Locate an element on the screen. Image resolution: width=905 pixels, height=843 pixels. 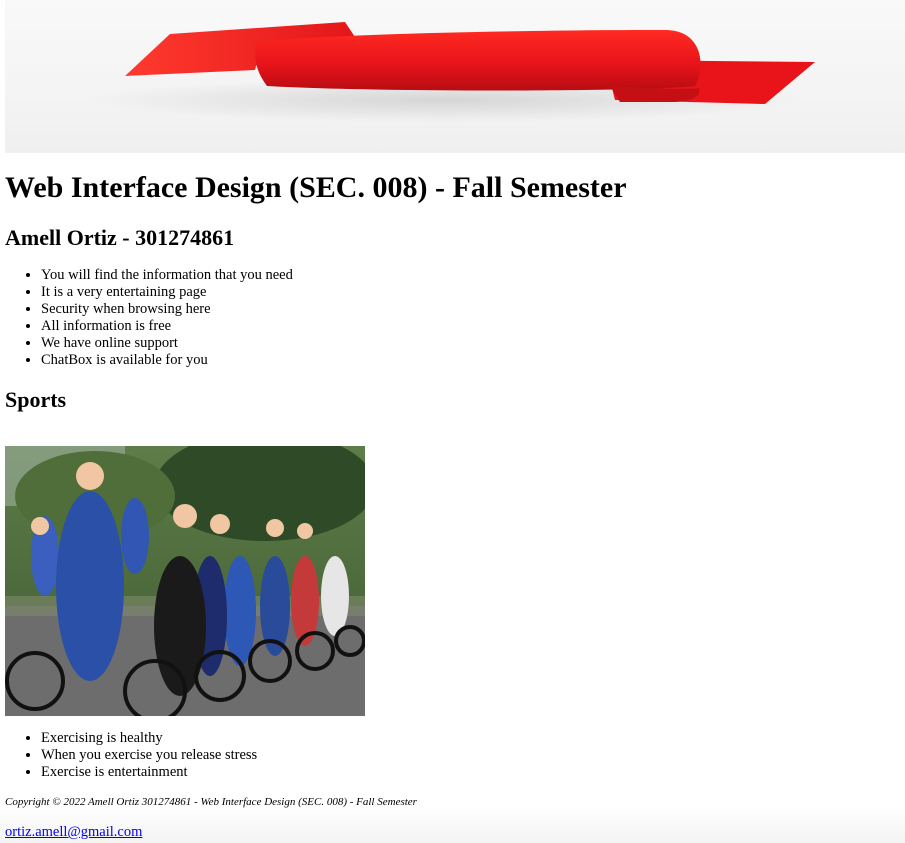
list-item: When you exercise you release stress is located at coordinates (149, 755).